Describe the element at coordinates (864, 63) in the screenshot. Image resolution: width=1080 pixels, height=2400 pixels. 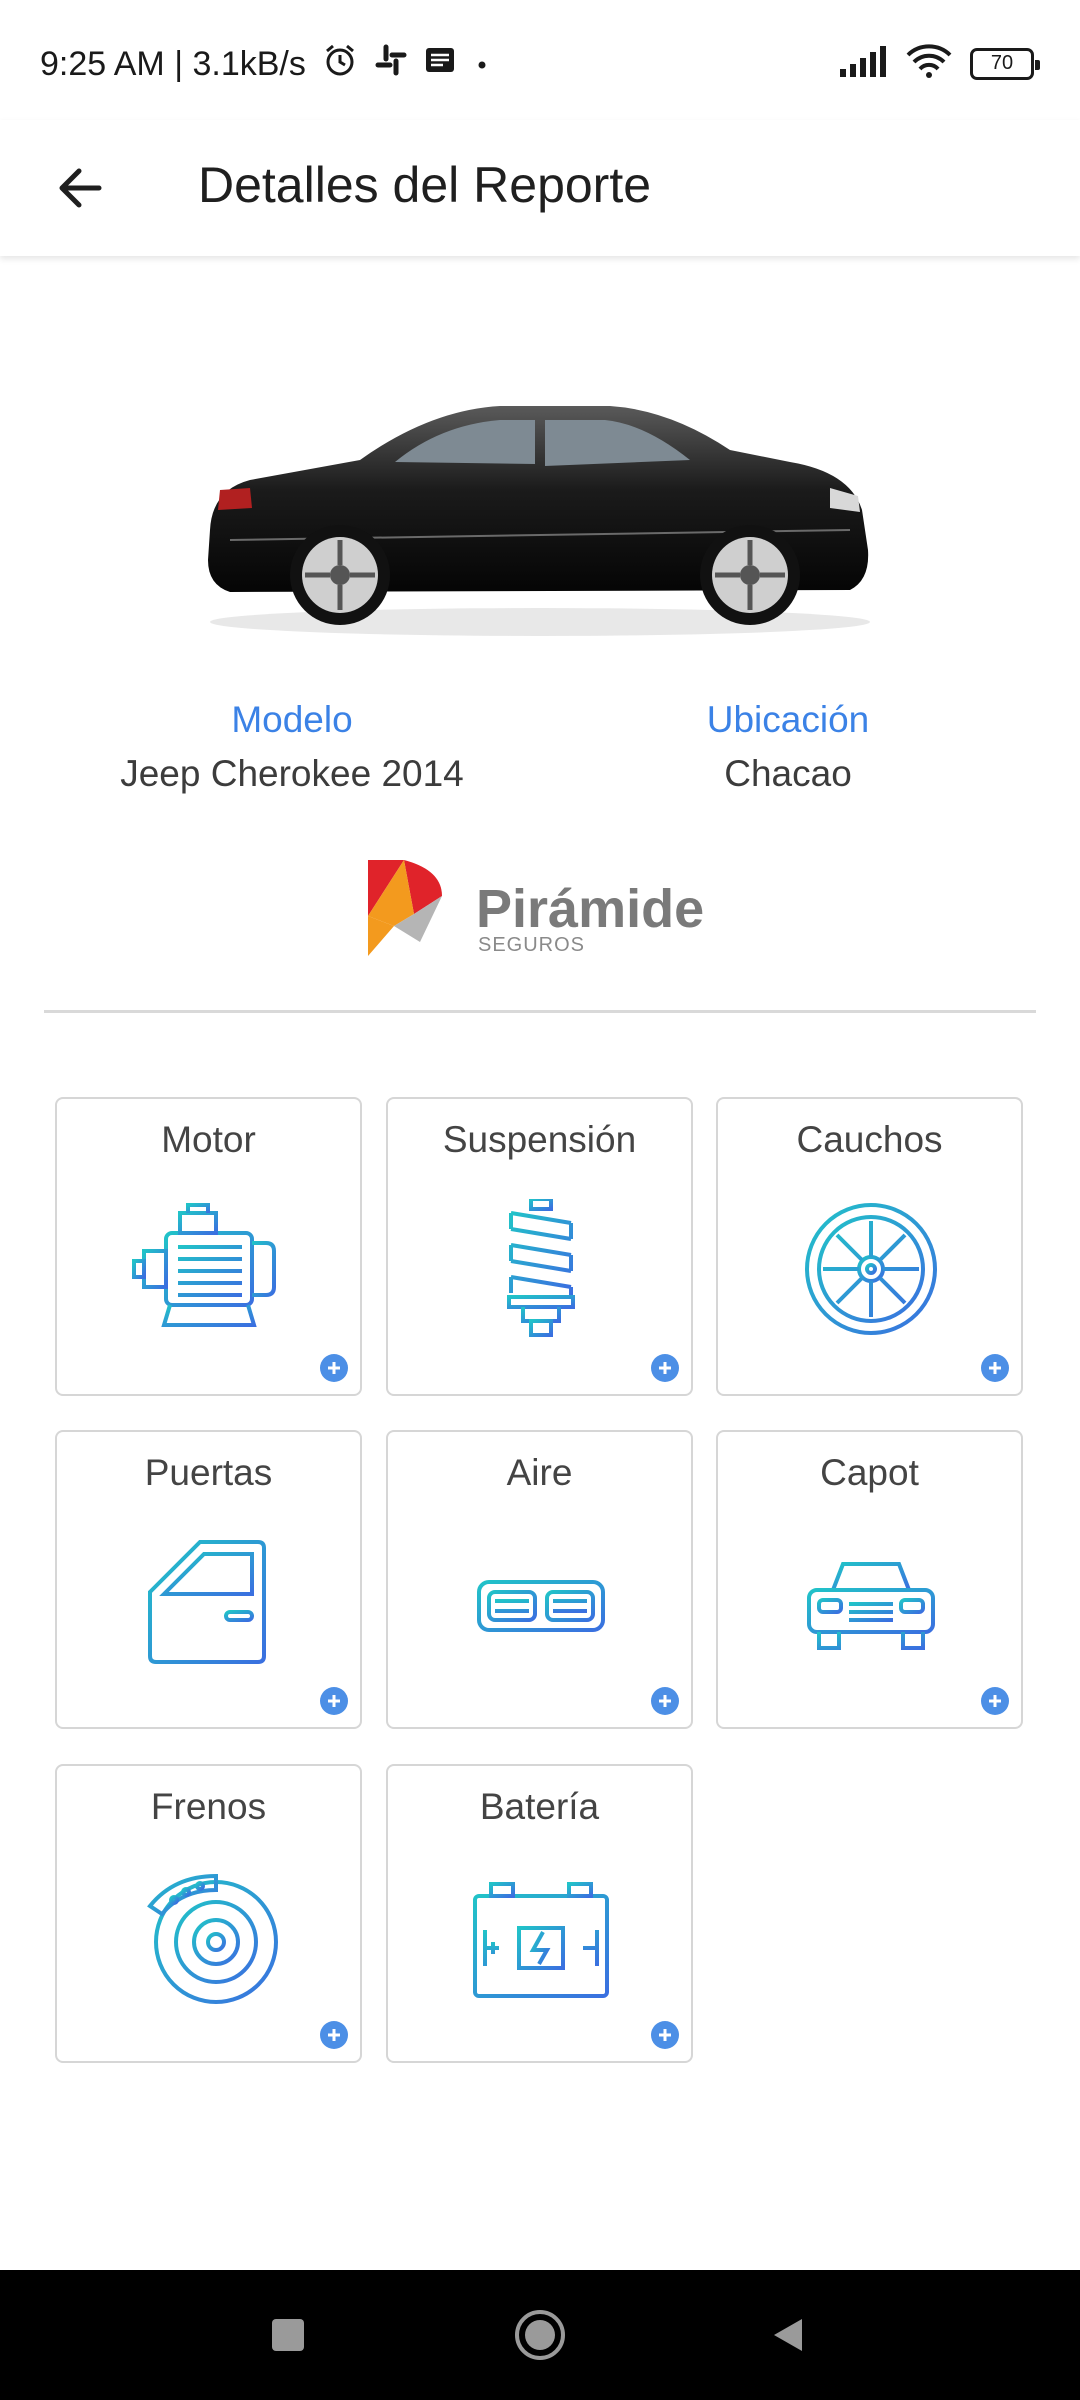
I see `signal-icon` at that location.